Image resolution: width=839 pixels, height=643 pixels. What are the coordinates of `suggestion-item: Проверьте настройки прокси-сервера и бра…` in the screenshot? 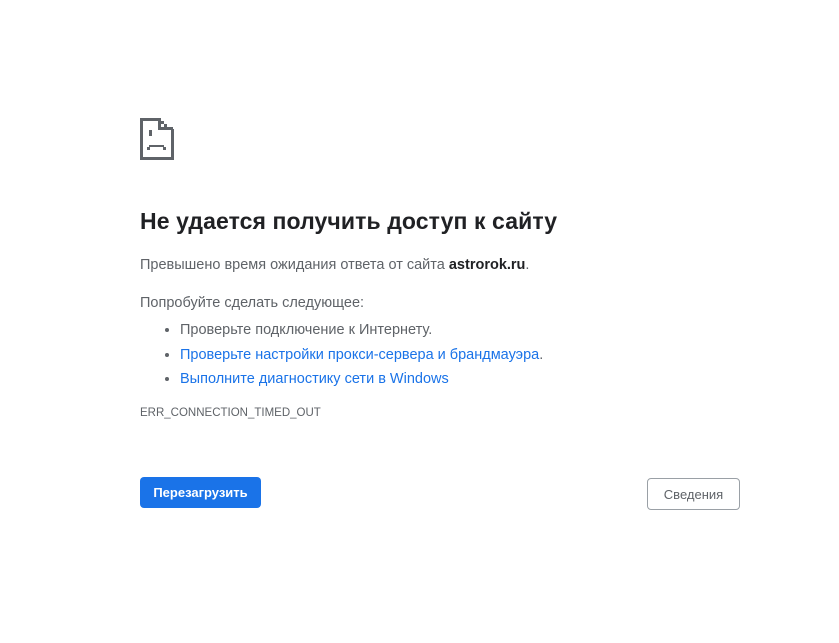 It's located at (361, 355).